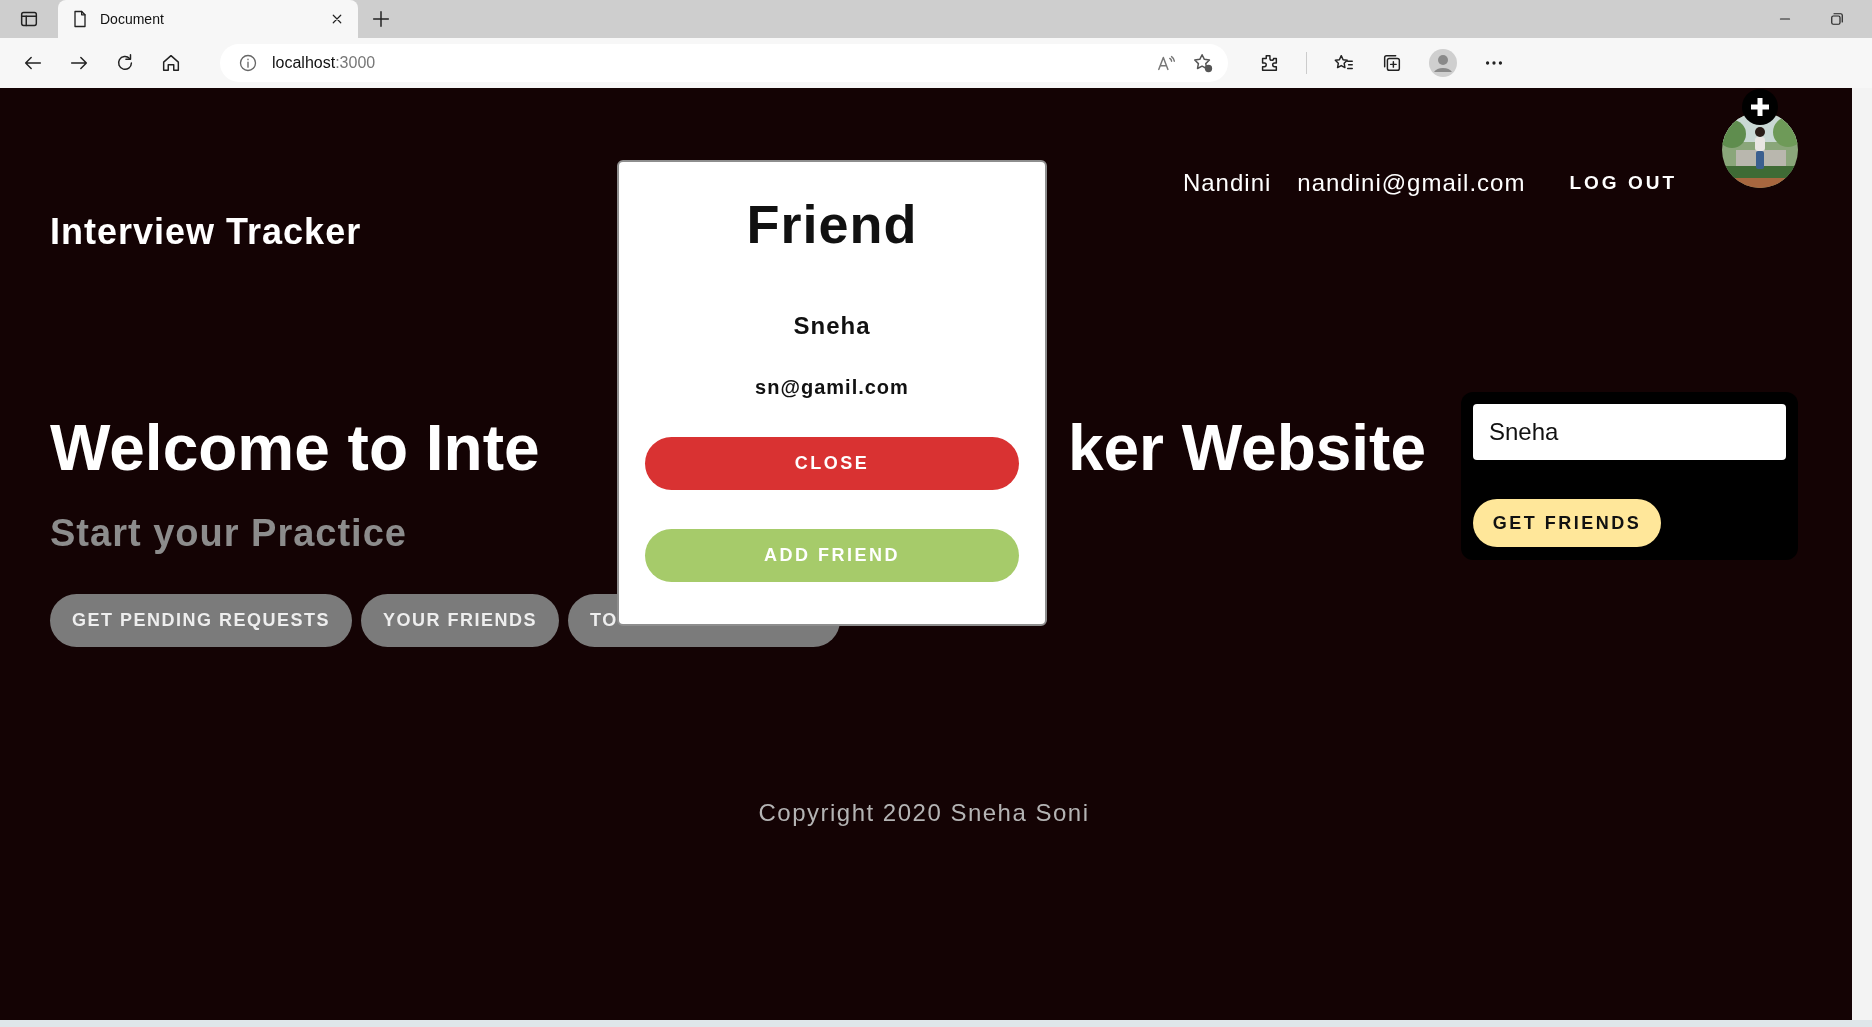  Describe the element at coordinates (1411, 183) in the screenshot. I see `user-email: nandini@gmail.com` at that location.